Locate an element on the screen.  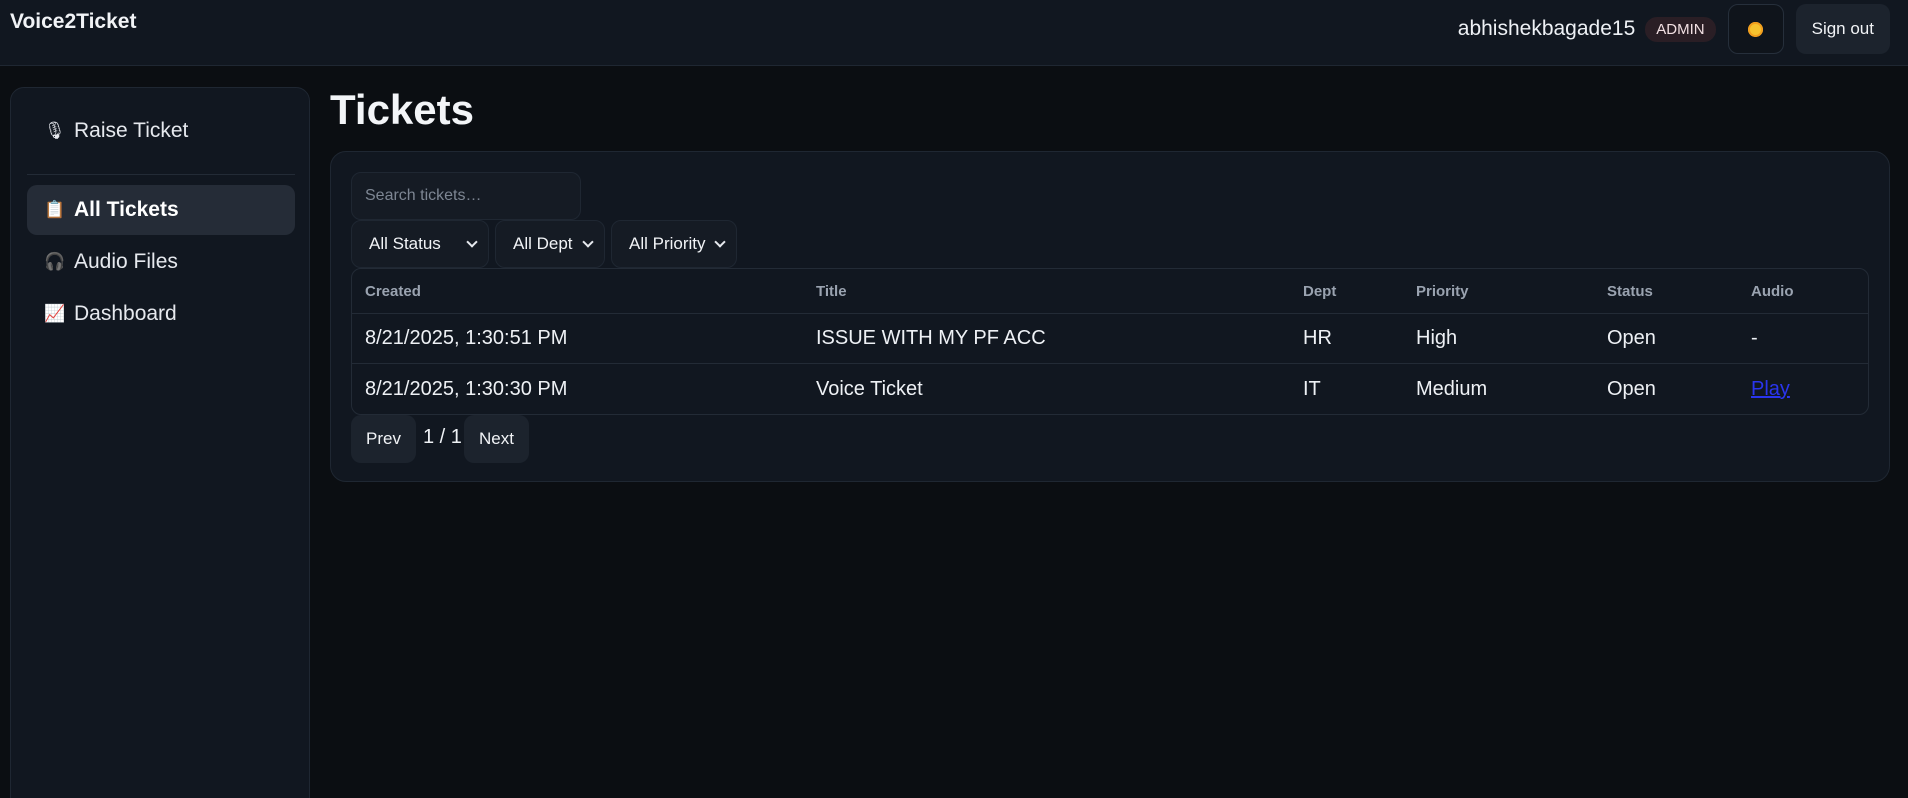
sidebar-divider is located at coordinates (161, 174).